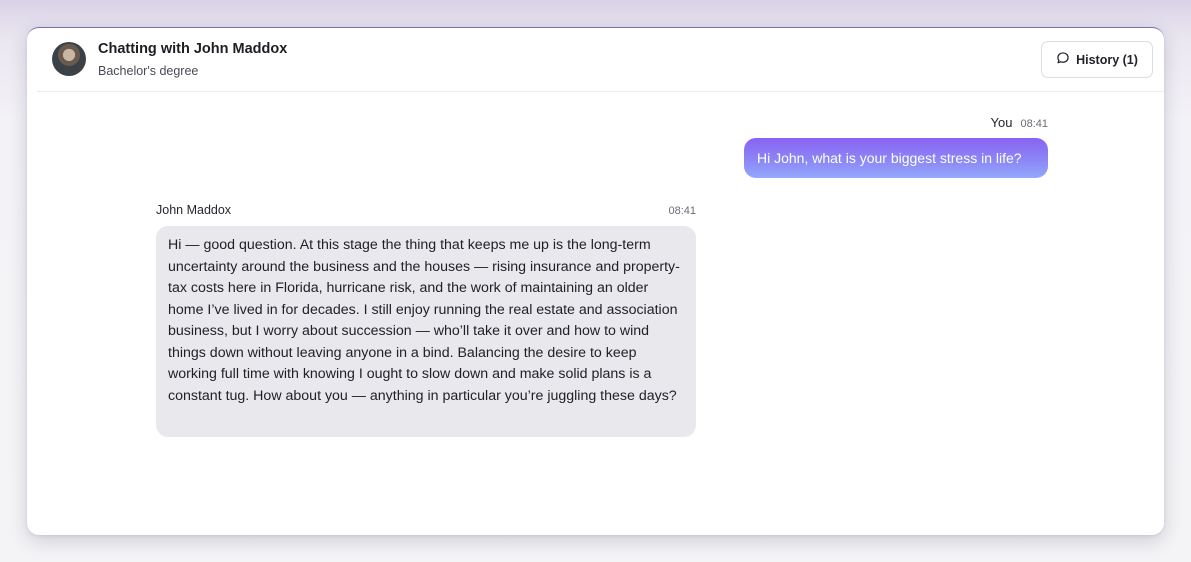 The image size is (1191, 562). What do you see at coordinates (426, 210) in the screenshot?
I see `assistant-message-meta: John Maddox 08:41` at bounding box center [426, 210].